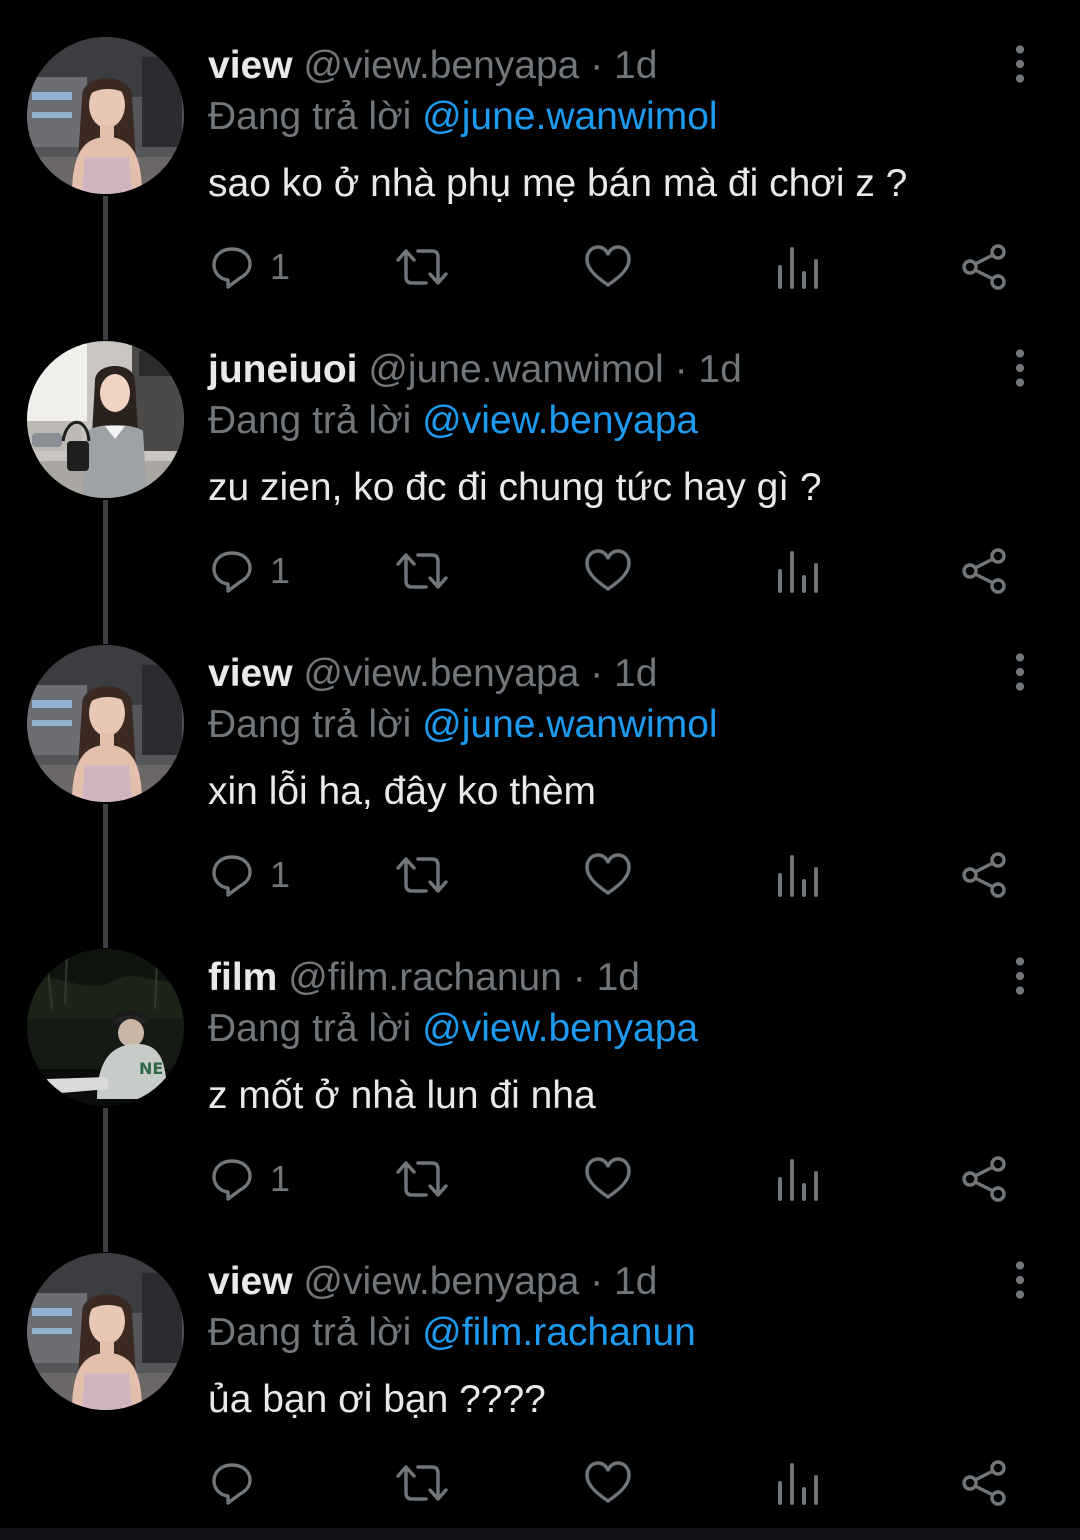 The width and height of the screenshot is (1080, 1540). Describe the element at coordinates (515, 487) in the screenshot. I see `tweet-text: zu zien, ko đc đi chung tức hay gì ?` at that location.